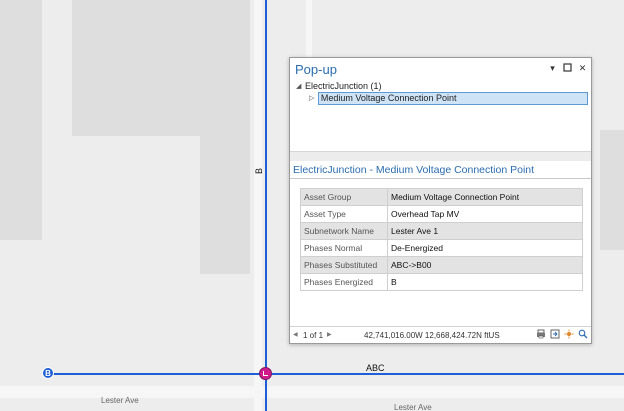 The height and width of the screenshot is (411, 624). What do you see at coordinates (295, 334) in the screenshot?
I see `previous-arrow-icon: ◀` at bounding box center [295, 334].